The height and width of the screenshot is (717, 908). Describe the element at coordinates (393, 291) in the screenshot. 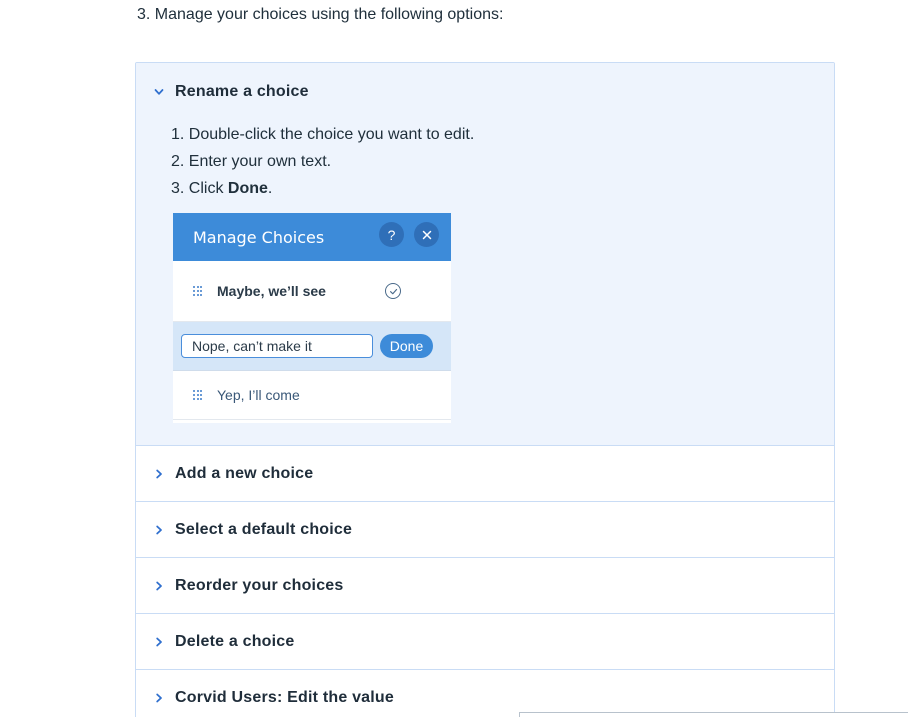

I see `check-circle-icon` at that location.